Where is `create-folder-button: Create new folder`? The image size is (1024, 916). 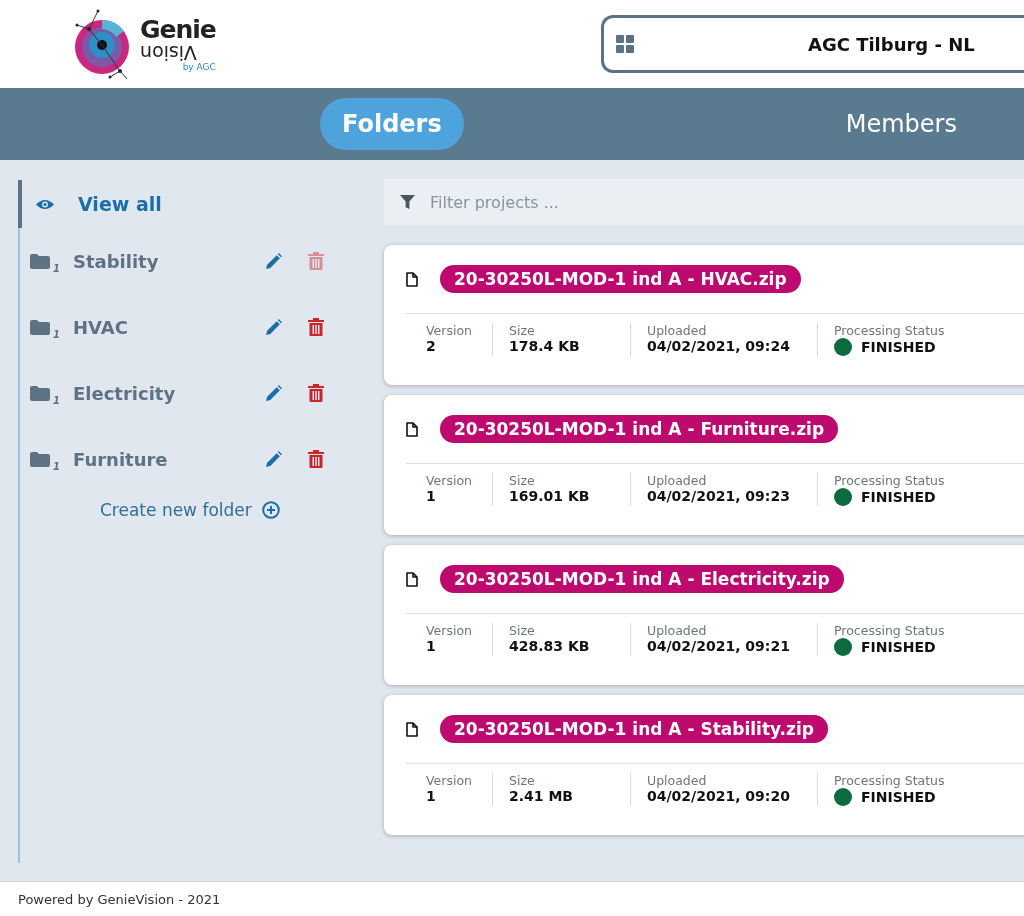
create-folder-button: Create new folder is located at coordinates (190, 510).